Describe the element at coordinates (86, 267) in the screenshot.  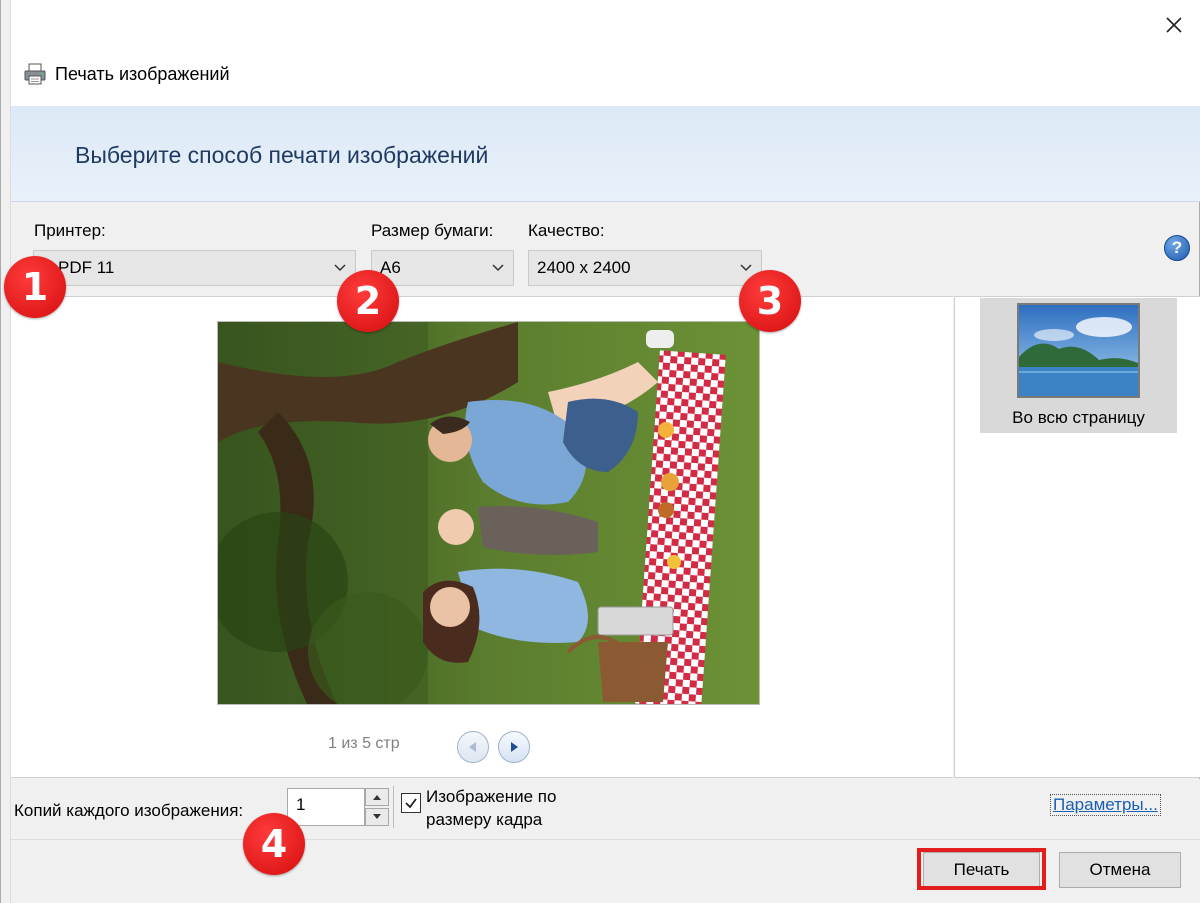
I see `printer-select-value: PDF 11` at that location.